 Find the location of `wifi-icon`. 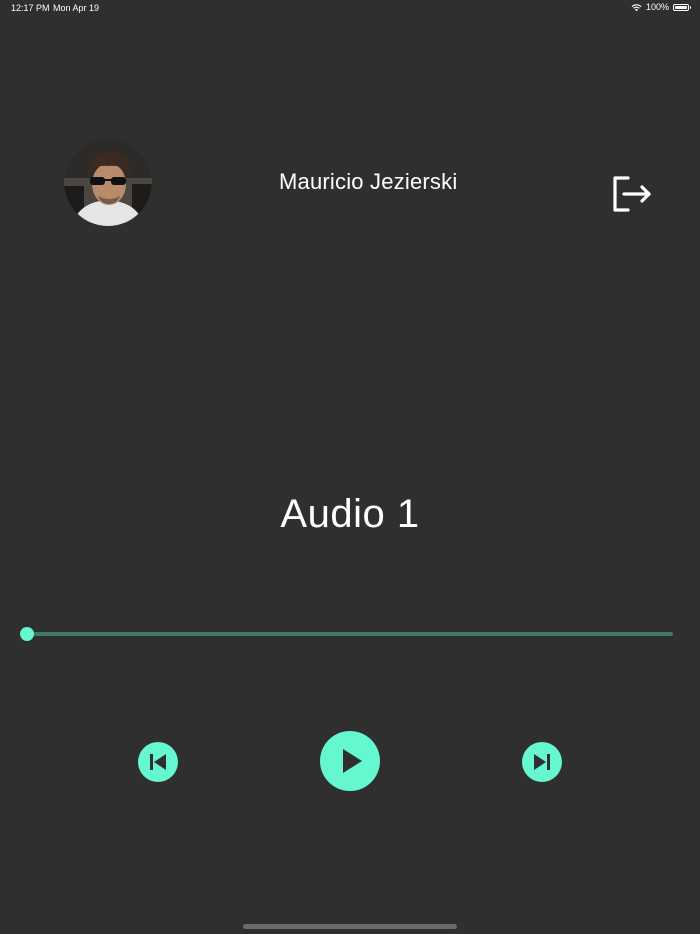

wifi-icon is located at coordinates (636, 7).